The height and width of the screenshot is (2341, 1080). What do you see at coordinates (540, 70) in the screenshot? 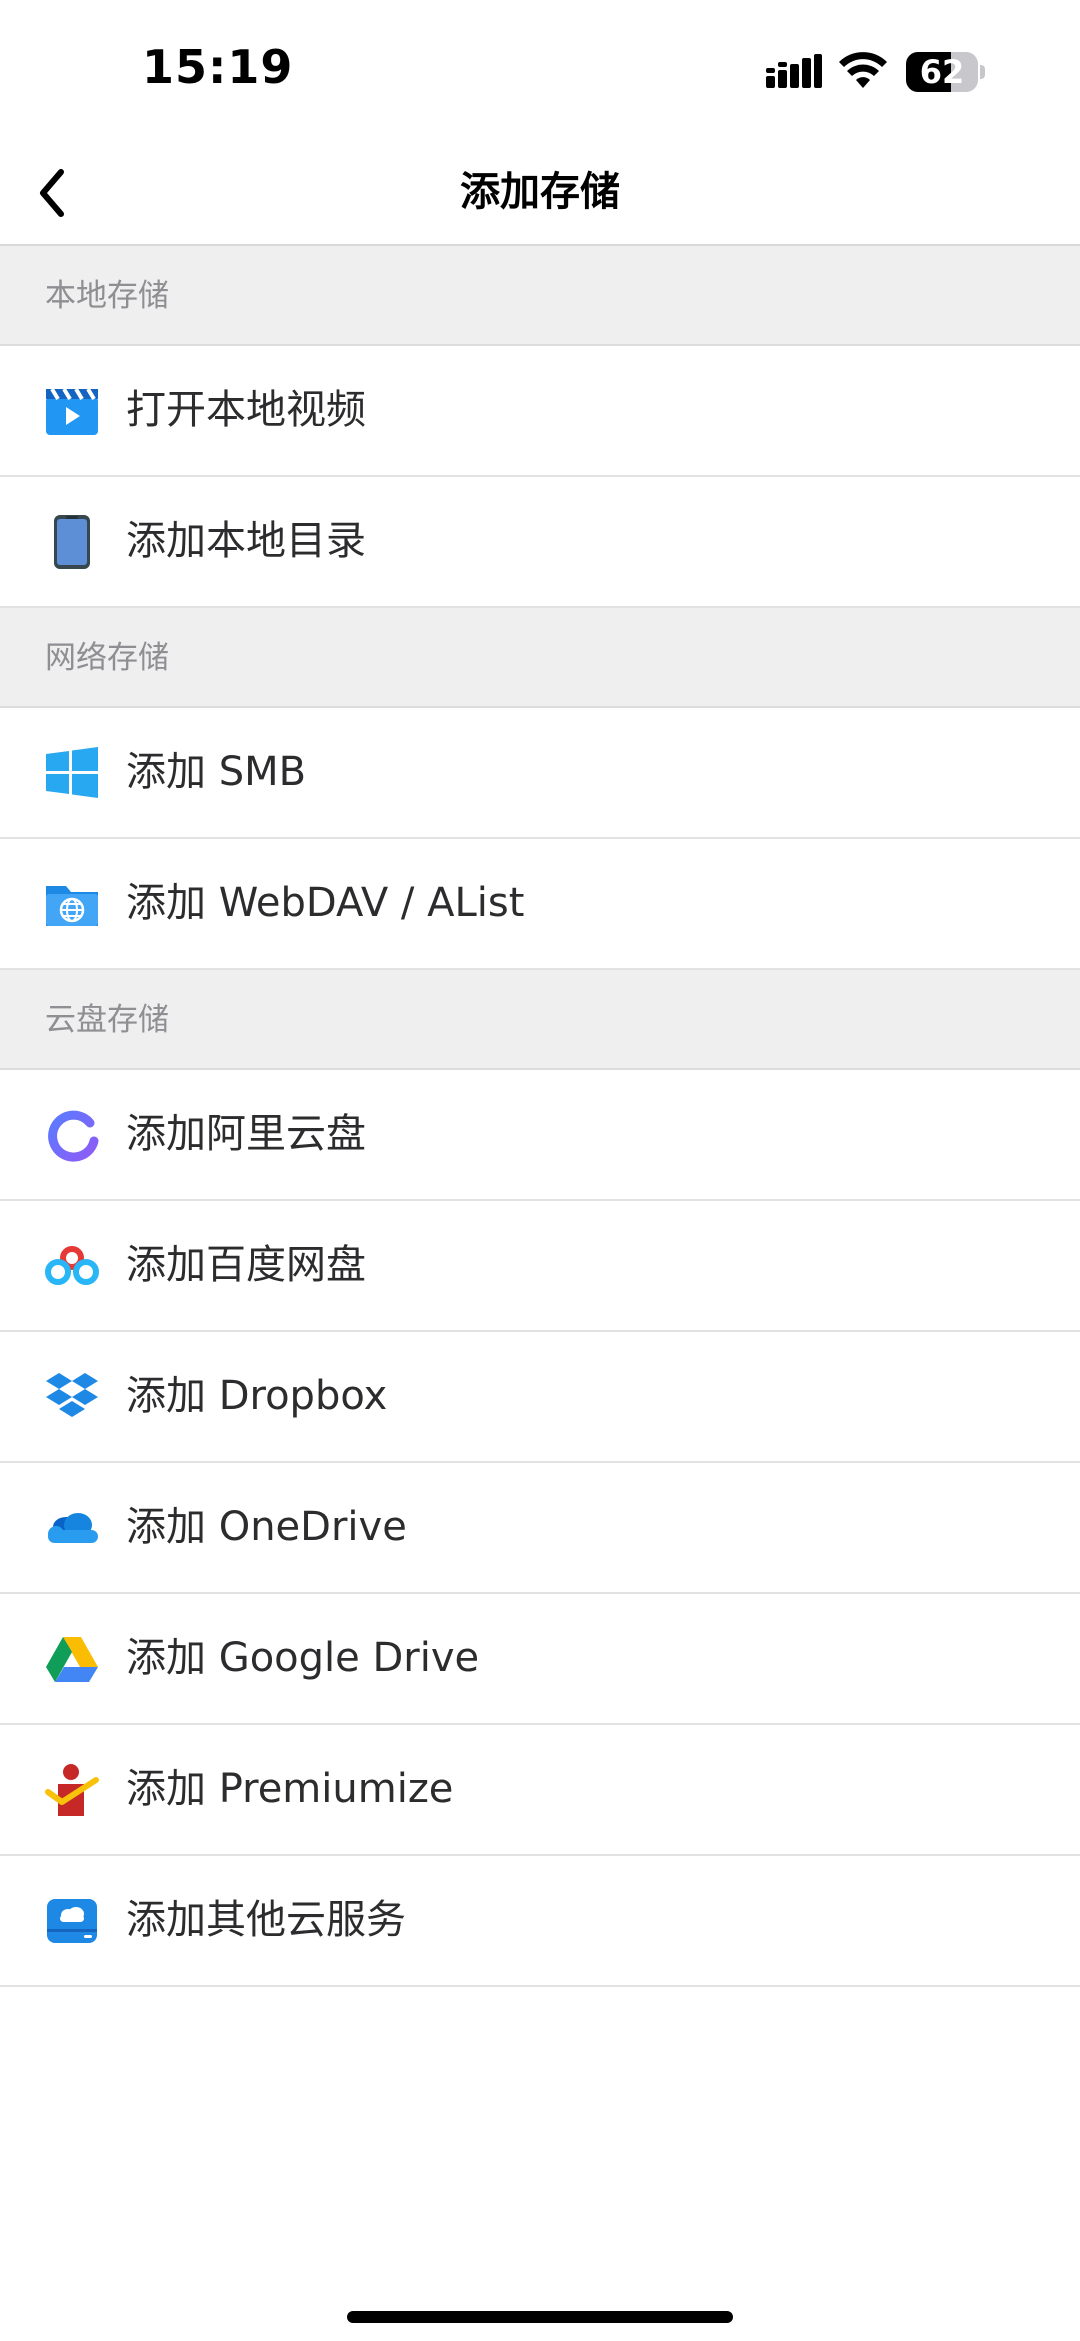
I see `status-bar: 15:19 62` at bounding box center [540, 70].